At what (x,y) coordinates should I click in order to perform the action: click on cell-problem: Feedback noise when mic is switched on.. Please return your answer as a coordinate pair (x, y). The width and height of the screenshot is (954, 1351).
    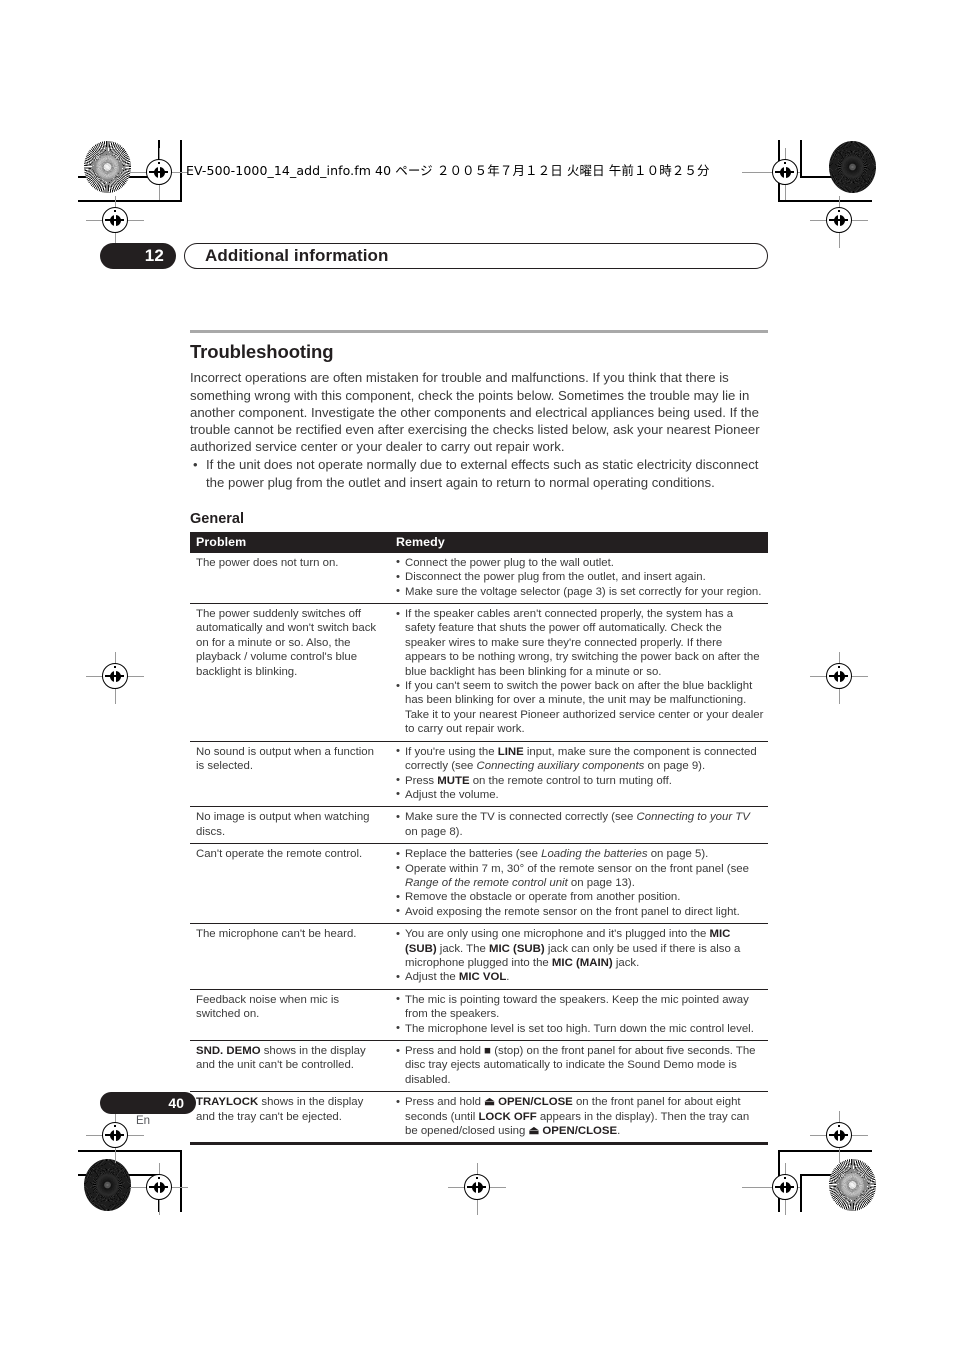
    Looking at the image, I should click on (289, 1015).